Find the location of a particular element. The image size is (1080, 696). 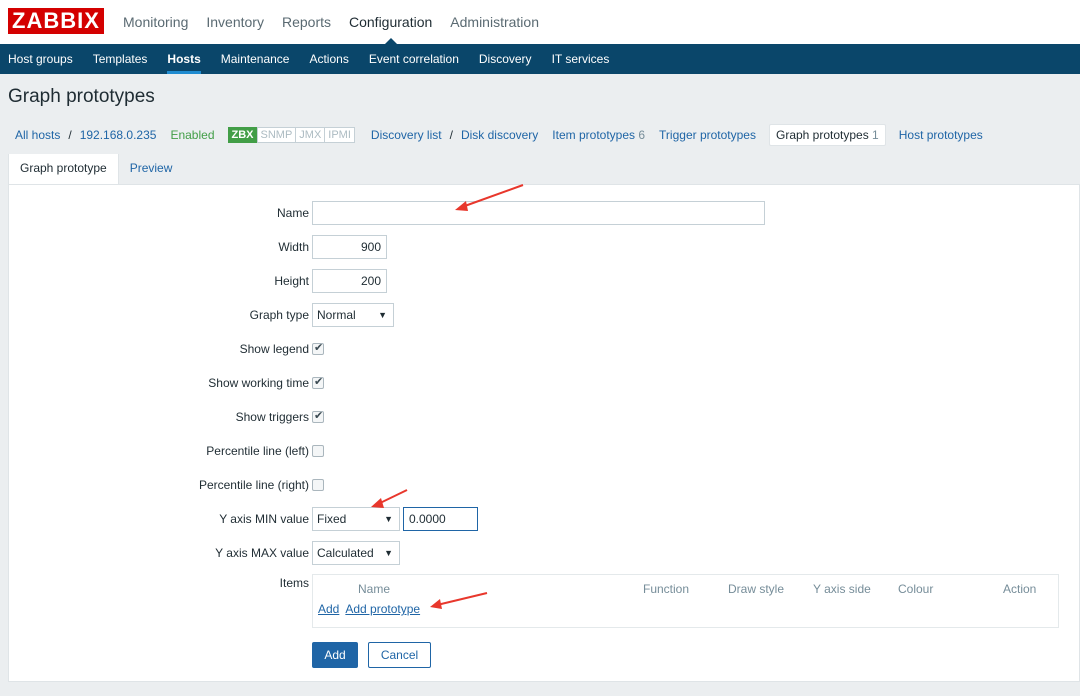

percentile-left-row: Percentile line (left) is located at coordinates (544, 451).